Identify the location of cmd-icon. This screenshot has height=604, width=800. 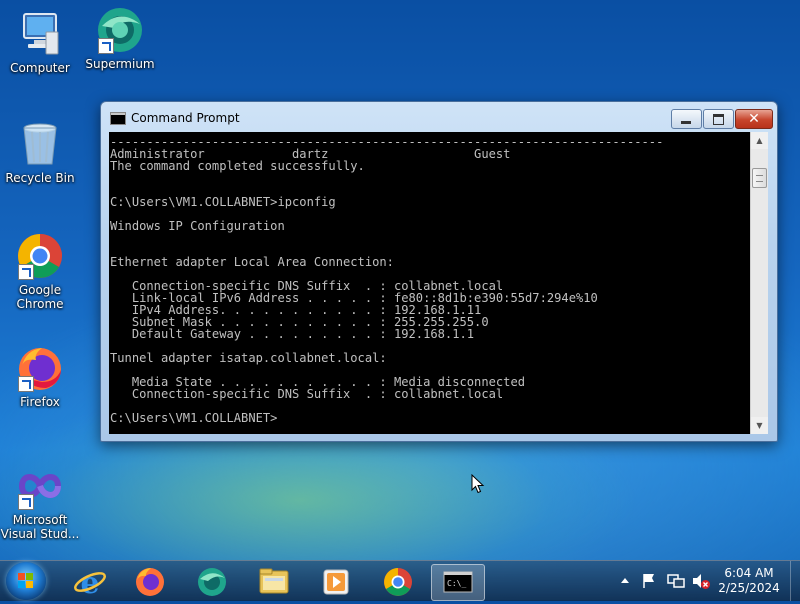
(118, 118).